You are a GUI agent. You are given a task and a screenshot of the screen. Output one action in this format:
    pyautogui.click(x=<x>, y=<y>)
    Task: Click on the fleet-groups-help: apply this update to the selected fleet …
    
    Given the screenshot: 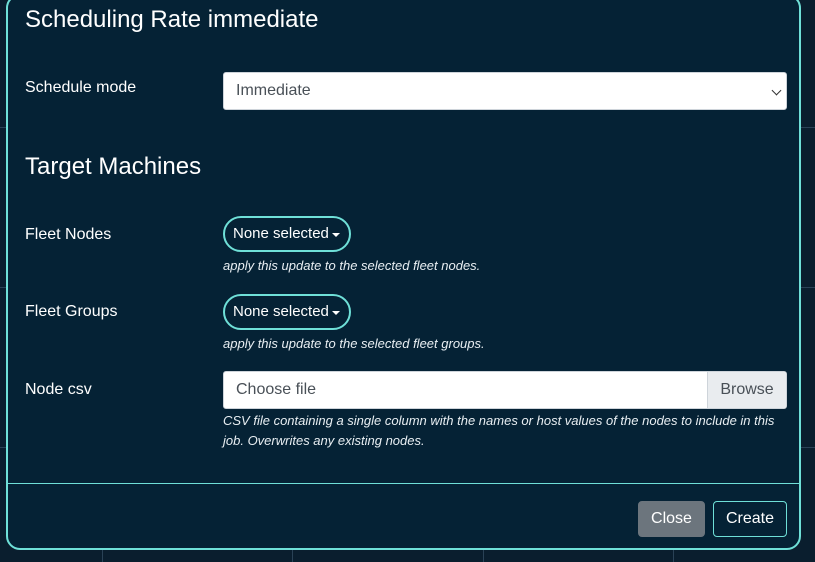 What is the action you would take?
    pyautogui.click(x=354, y=343)
    